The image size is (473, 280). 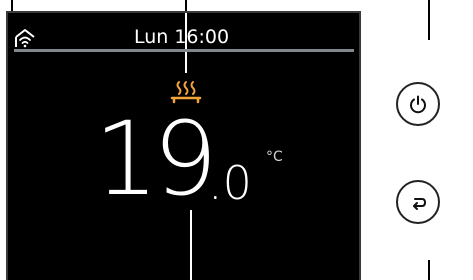 What do you see at coordinates (429, 270) in the screenshot?
I see `leader-line-bottom-right` at bounding box center [429, 270].